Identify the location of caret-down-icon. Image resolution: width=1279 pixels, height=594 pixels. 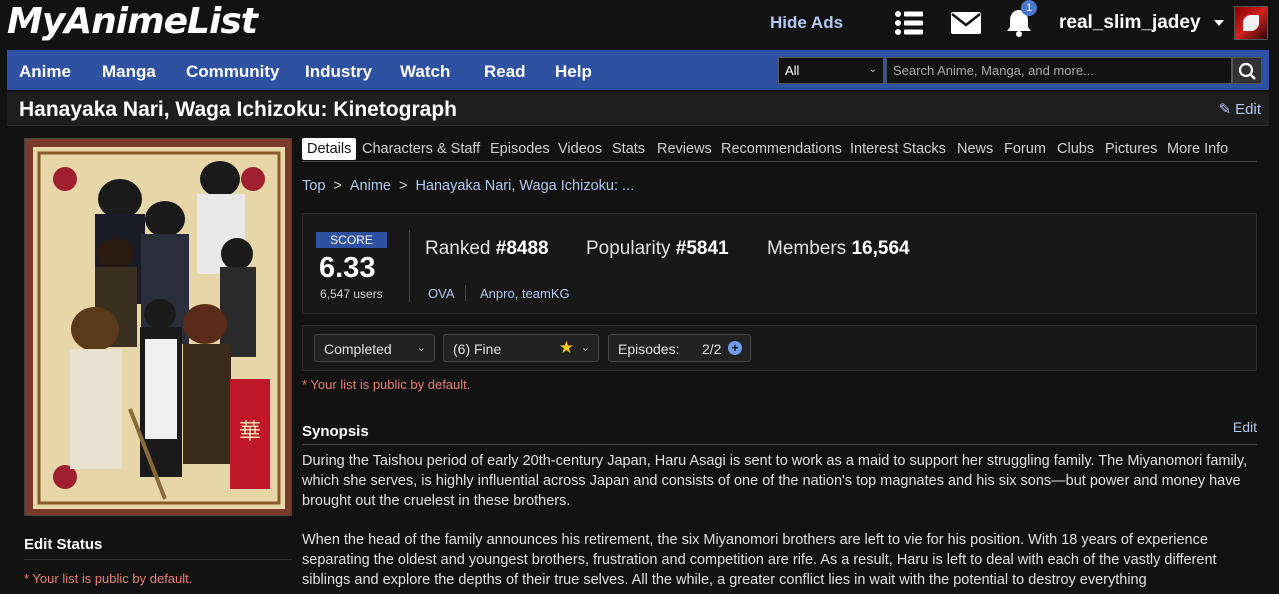
(1219, 23).